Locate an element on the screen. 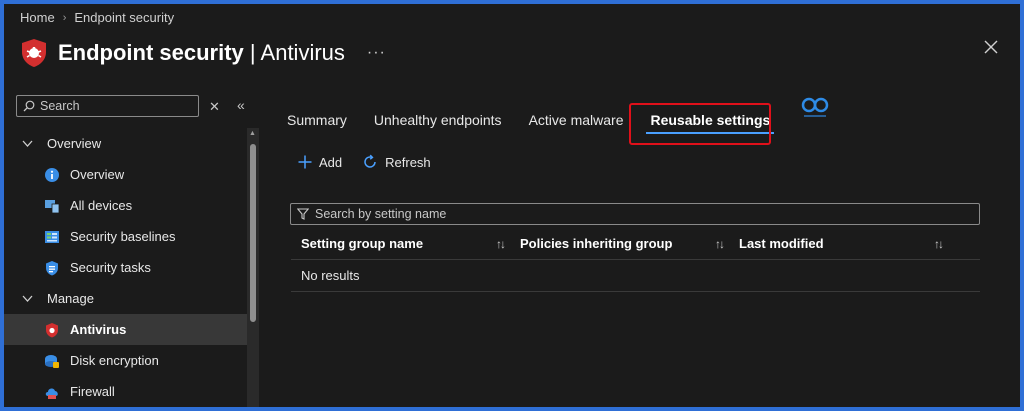 The width and height of the screenshot is (1024, 411). sidebar-item-security-baselines: Security baselines is located at coordinates (125, 236).